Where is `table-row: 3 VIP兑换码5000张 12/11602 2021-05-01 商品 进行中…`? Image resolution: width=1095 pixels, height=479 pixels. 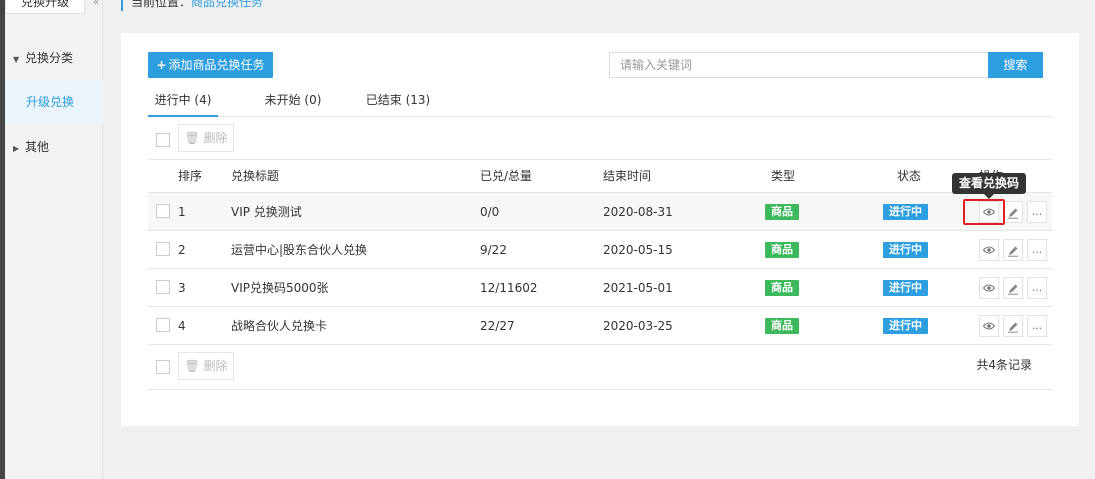
table-row: 3 VIP兑换码5000张 12/11602 2021-05-01 商品 进行中… is located at coordinates (600, 288).